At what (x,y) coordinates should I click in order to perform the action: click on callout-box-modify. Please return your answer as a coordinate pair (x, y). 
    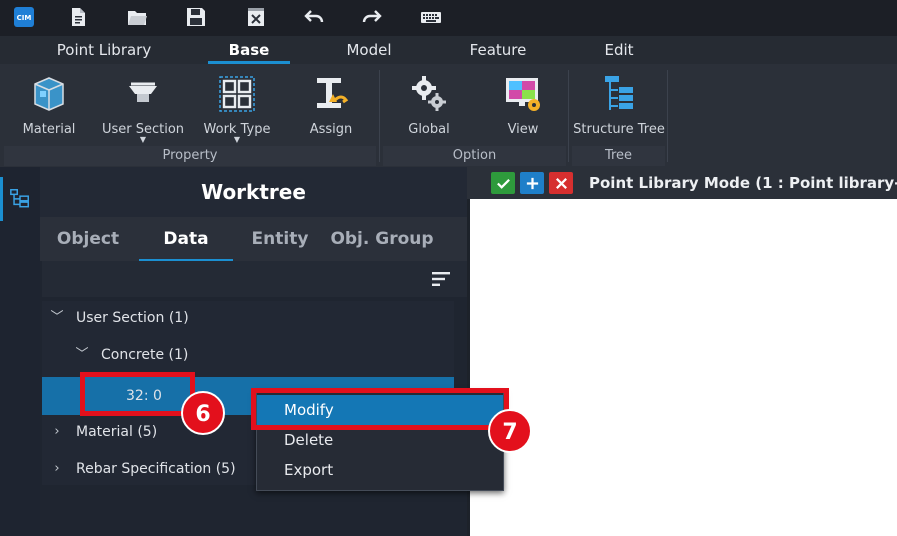
    Looking at the image, I should click on (380, 409).